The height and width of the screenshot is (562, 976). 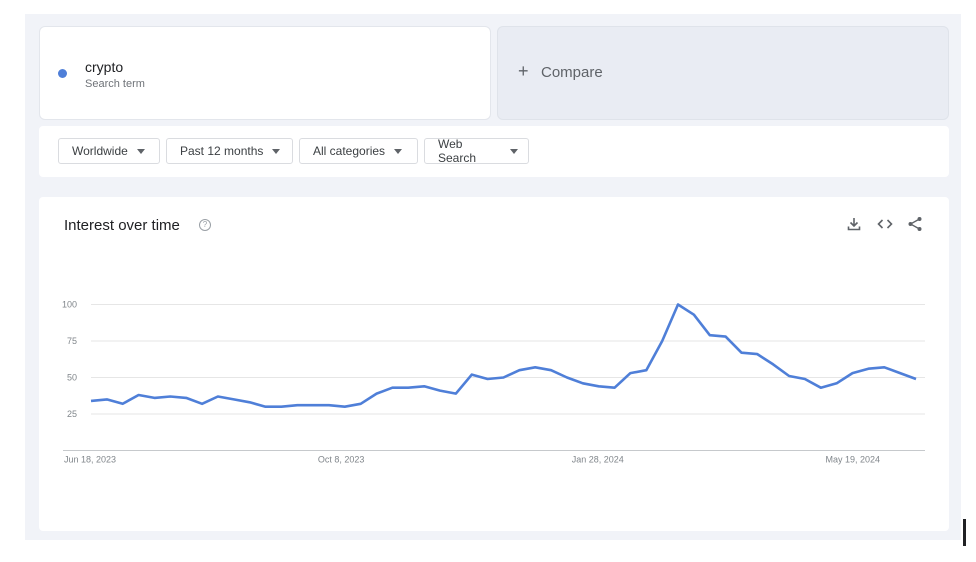 I want to click on category-filter-label: All categories, so click(x=349, y=151).